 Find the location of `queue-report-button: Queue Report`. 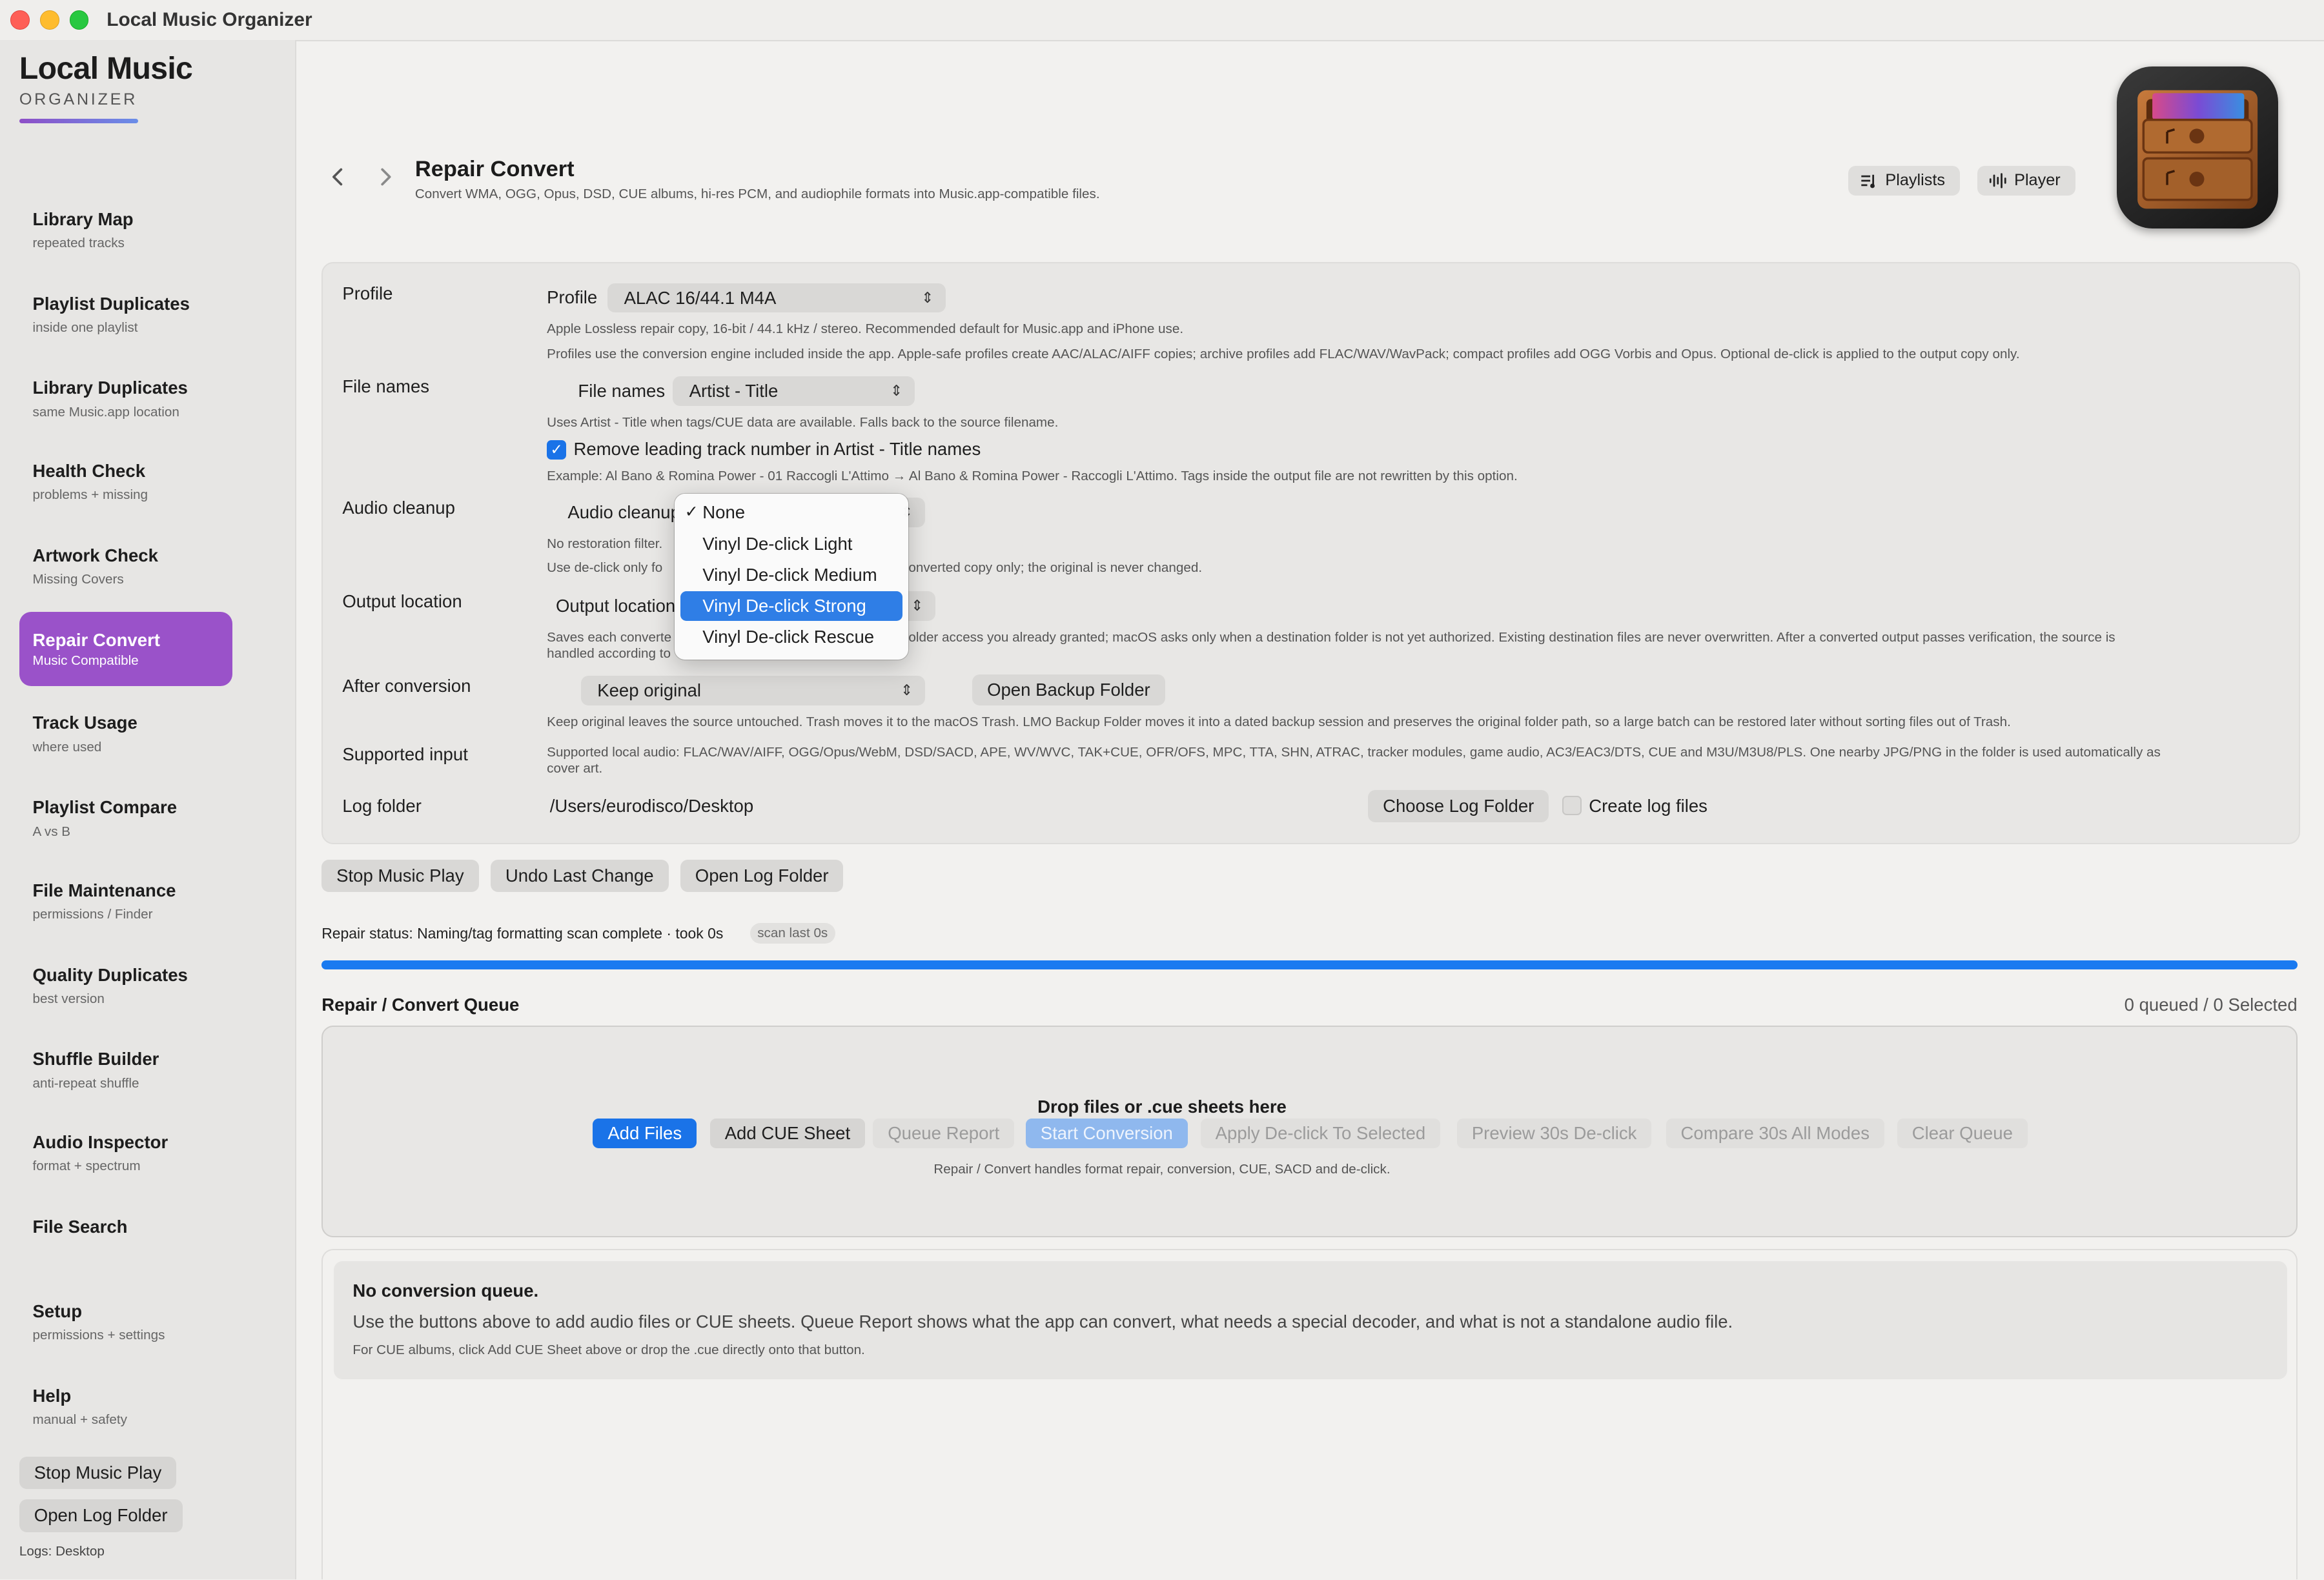

queue-report-button: Queue Report is located at coordinates (944, 1134).